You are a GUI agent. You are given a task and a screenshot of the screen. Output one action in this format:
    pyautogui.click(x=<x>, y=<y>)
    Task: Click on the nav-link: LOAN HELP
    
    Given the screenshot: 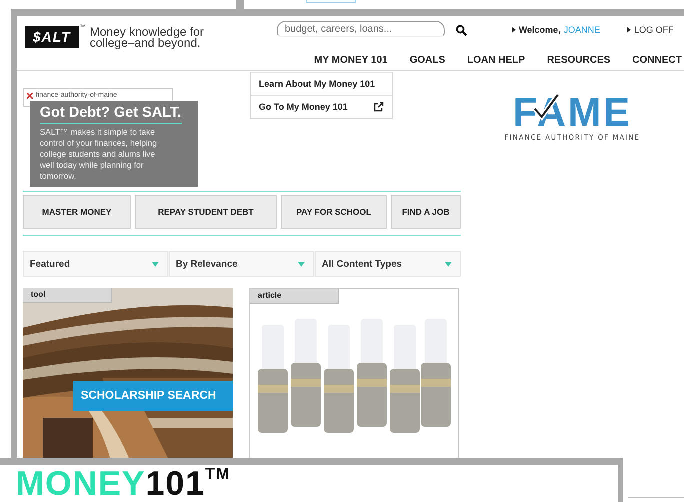 What is the action you would take?
    pyautogui.click(x=496, y=60)
    